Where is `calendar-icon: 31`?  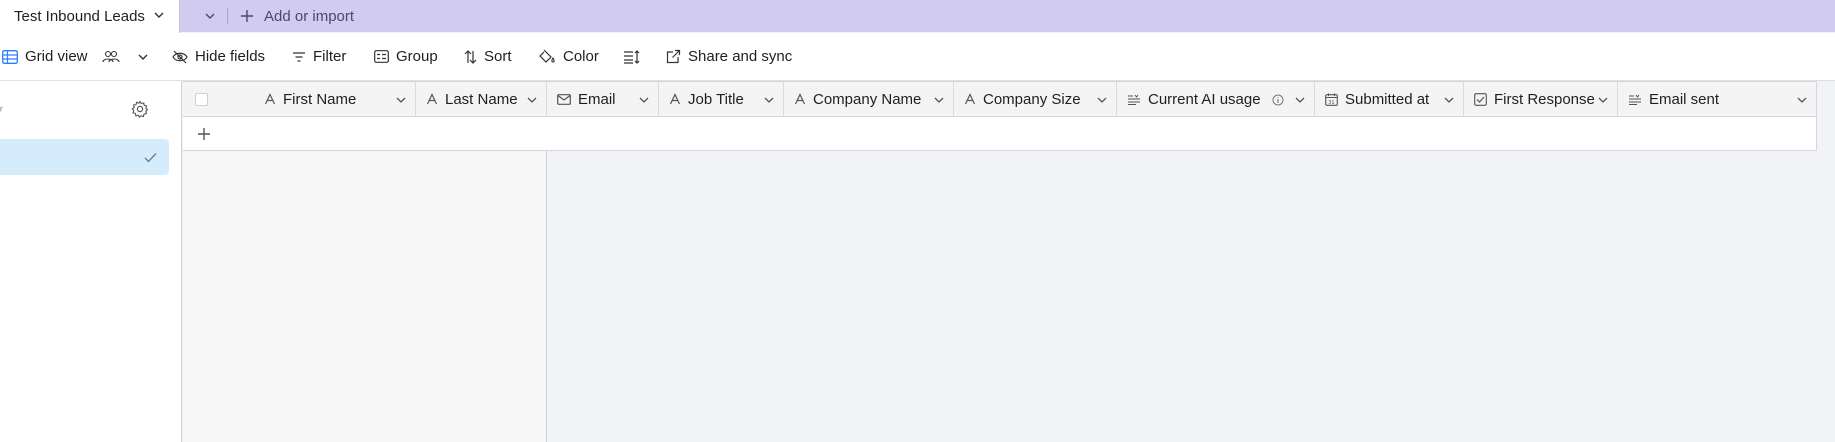
calendar-icon: 31 is located at coordinates (1331, 99).